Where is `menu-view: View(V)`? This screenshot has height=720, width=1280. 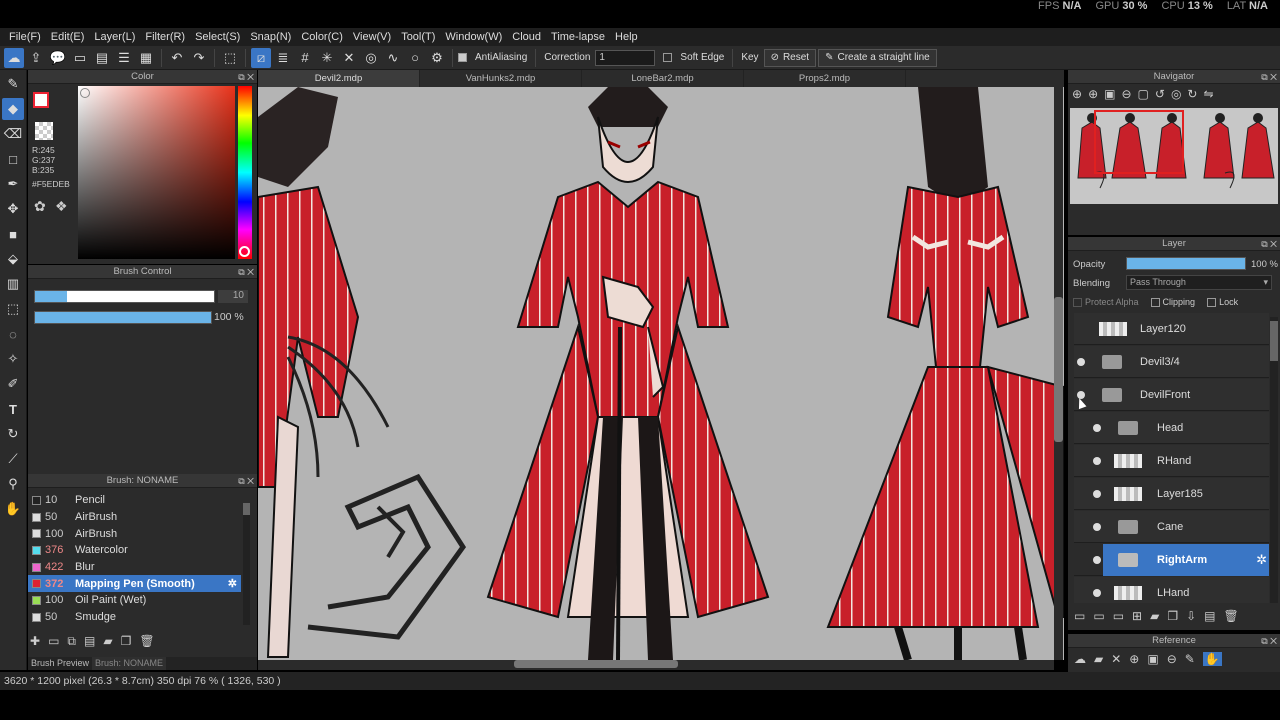
menu-view: View(V) is located at coordinates (372, 37).